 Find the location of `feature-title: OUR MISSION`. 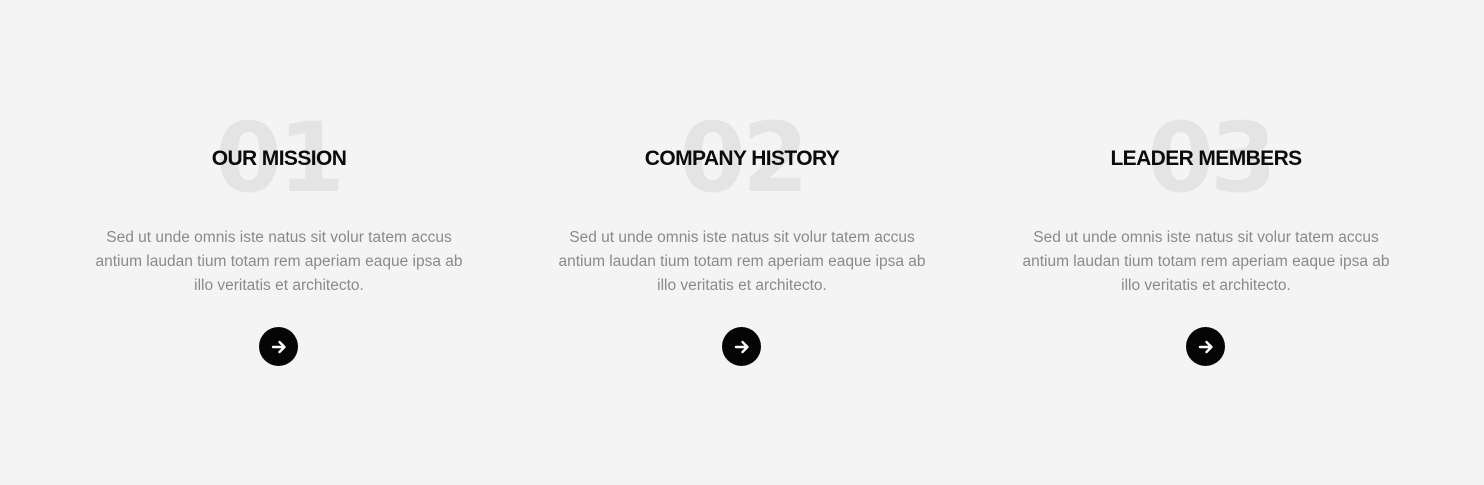

feature-title: OUR MISSION is located at coordinates (279, 158).